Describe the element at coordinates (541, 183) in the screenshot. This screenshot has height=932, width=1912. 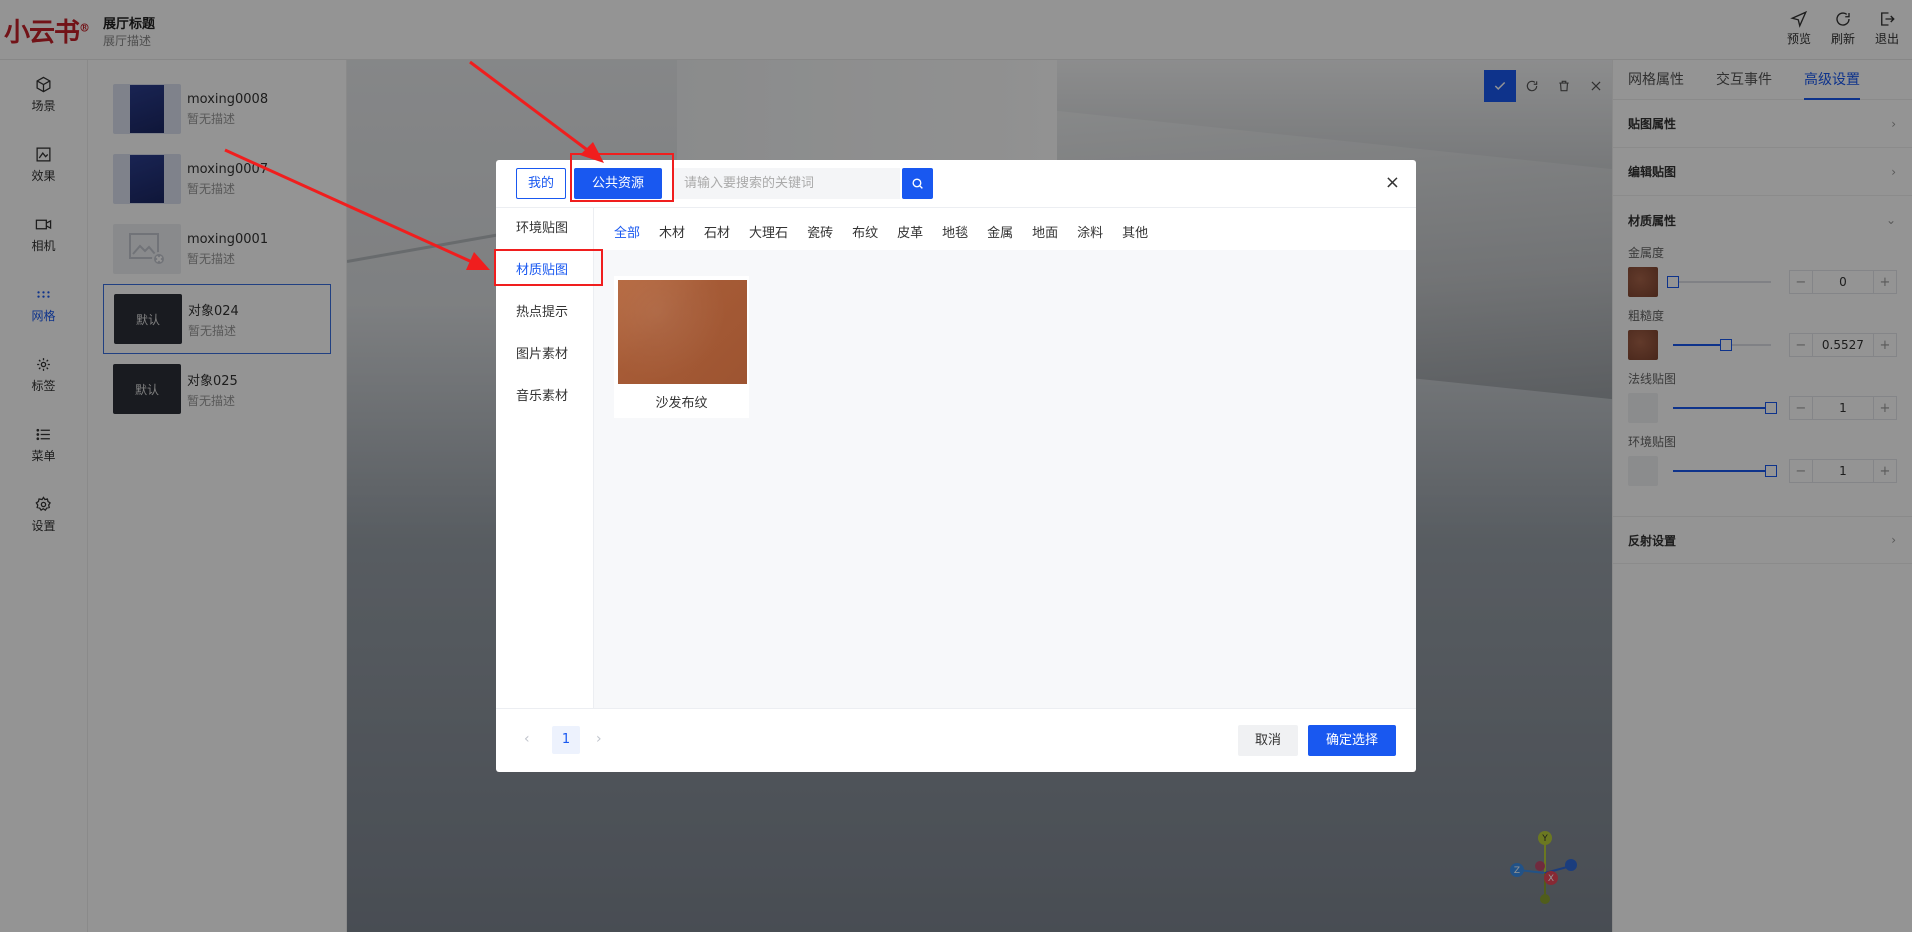
I see `tab-my-resources: 我的` at that location.